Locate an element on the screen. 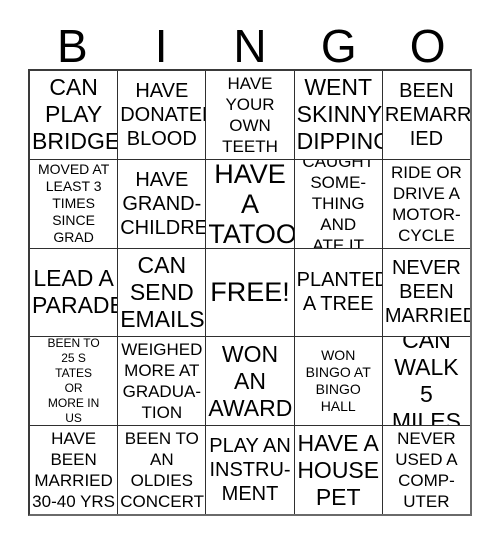 The width and height of the screenshot is (500, 544). bingo-cell-label: HAVE YOUR OWN TEETH is located at coordinates (250, 114).